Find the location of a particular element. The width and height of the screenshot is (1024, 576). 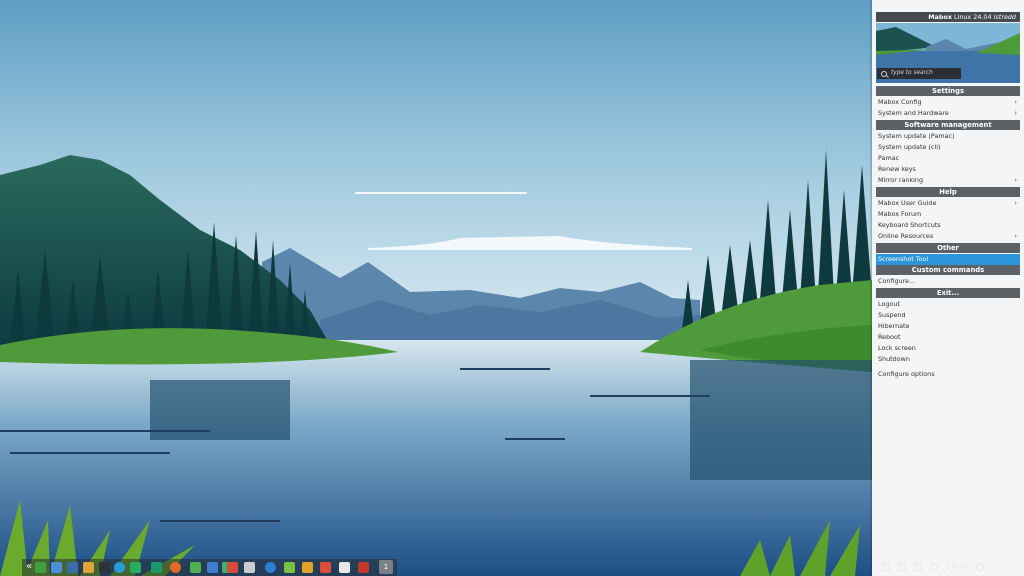

folder-icon is located at coordinates (88, 567).